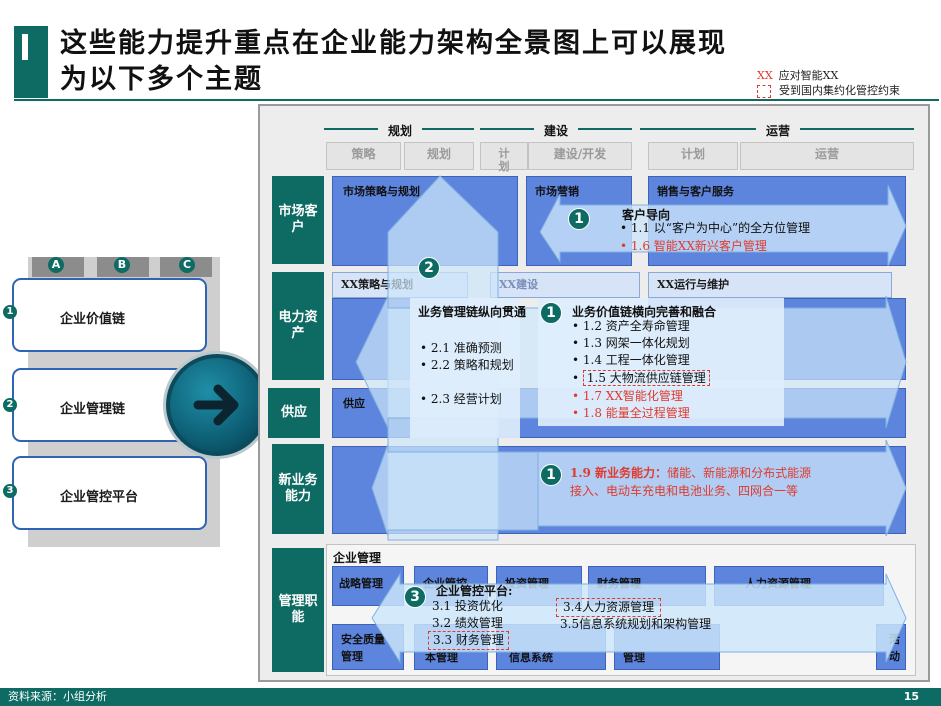  What do you see at coordinates (467, 606) in the screenshot?
I see `theme-platform-item-1: 3.1 投资优化` at bounding box center [467, 606].